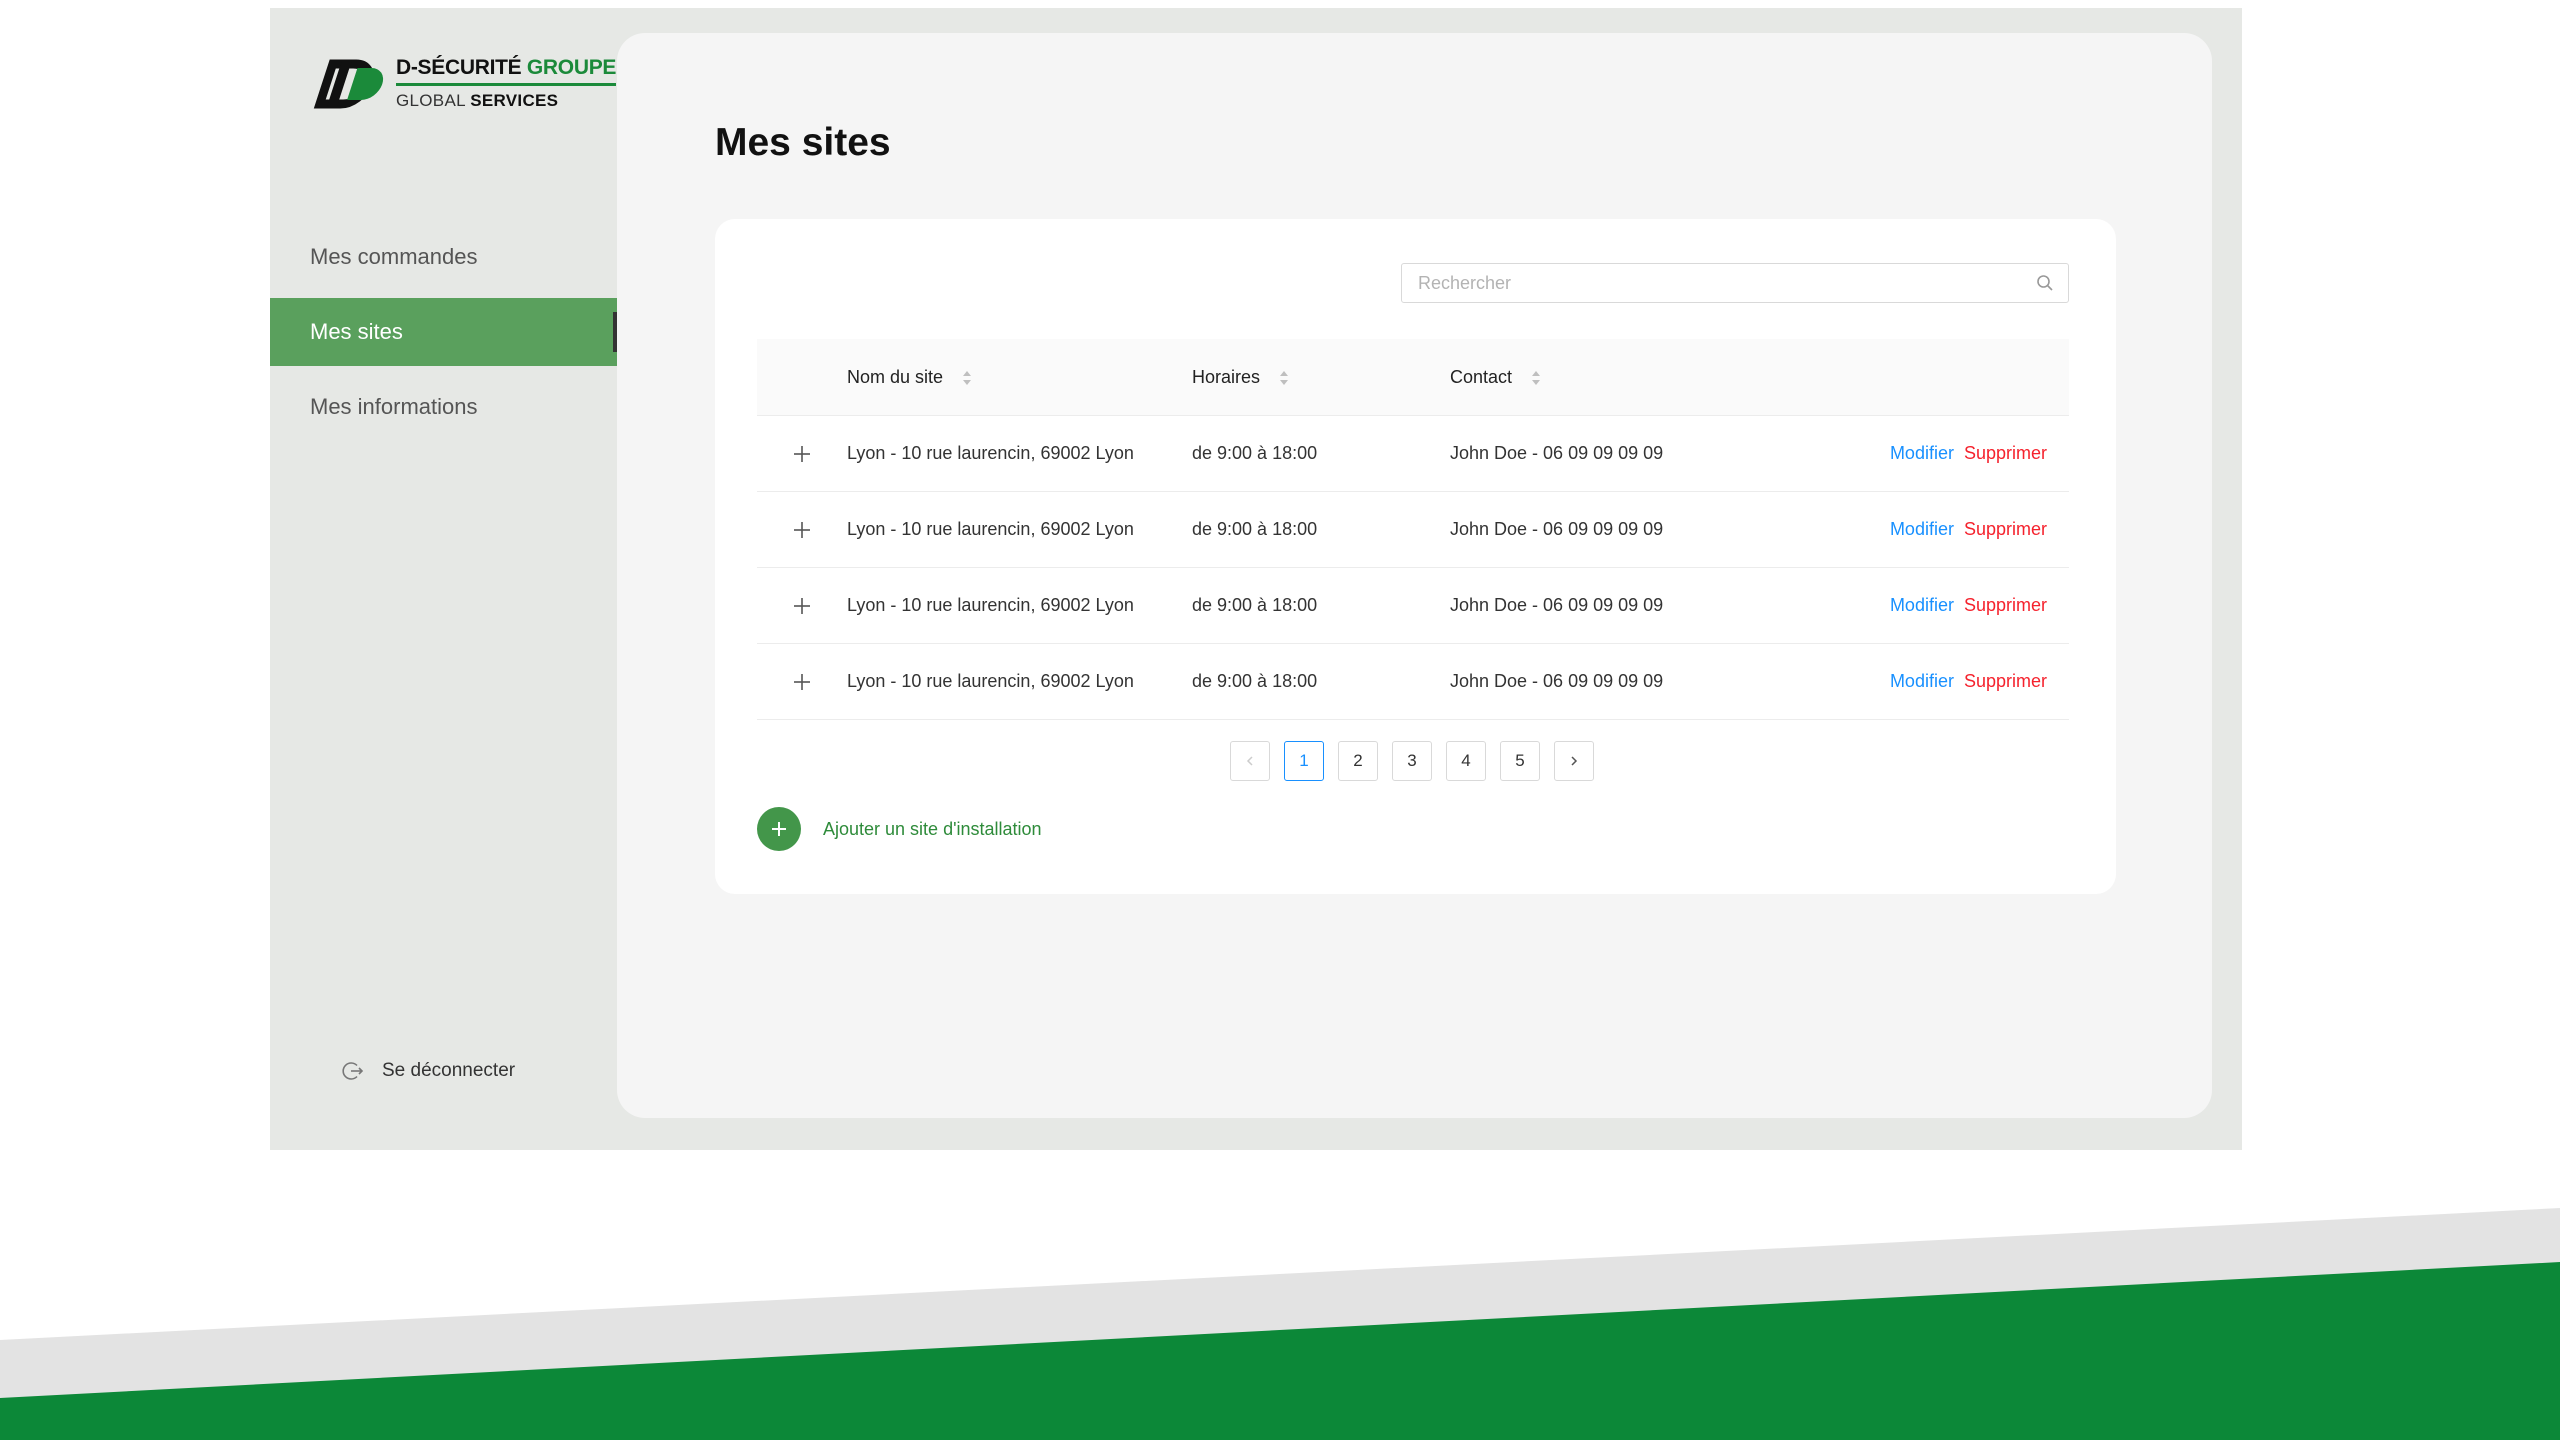  I want to click on logout-button: Se déconnecter, so click(428, 1071).